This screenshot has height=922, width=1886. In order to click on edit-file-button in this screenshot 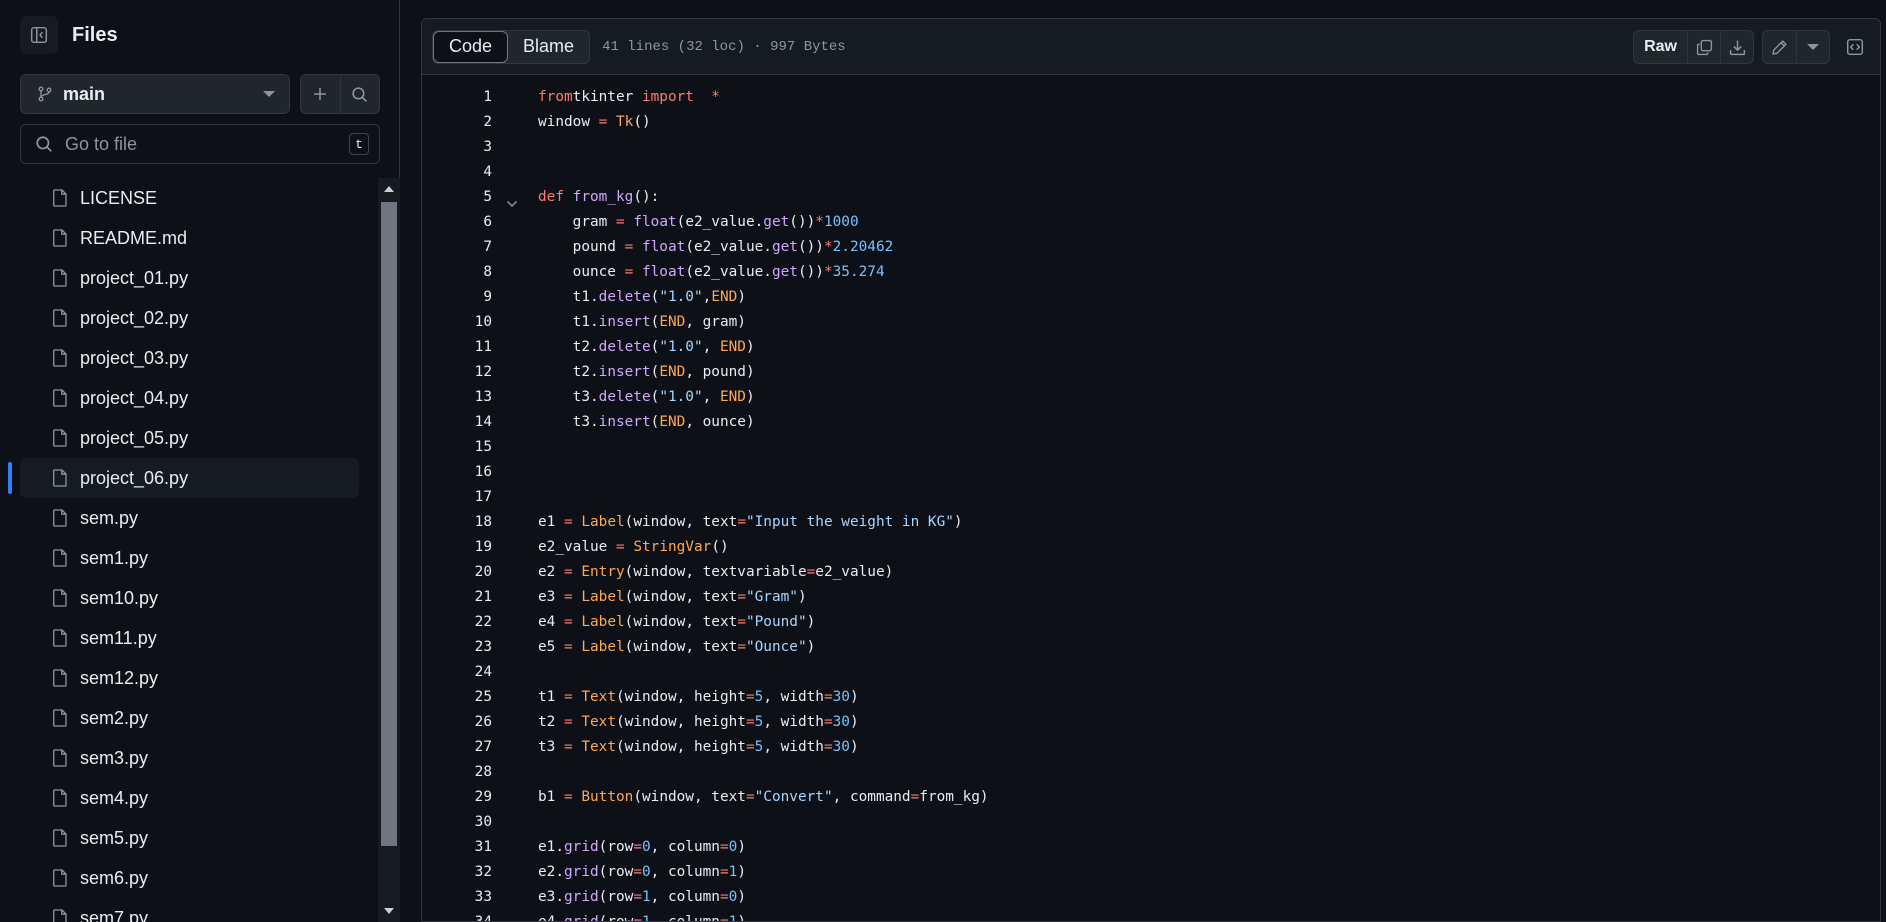, I will do `click(1779, 47)`.